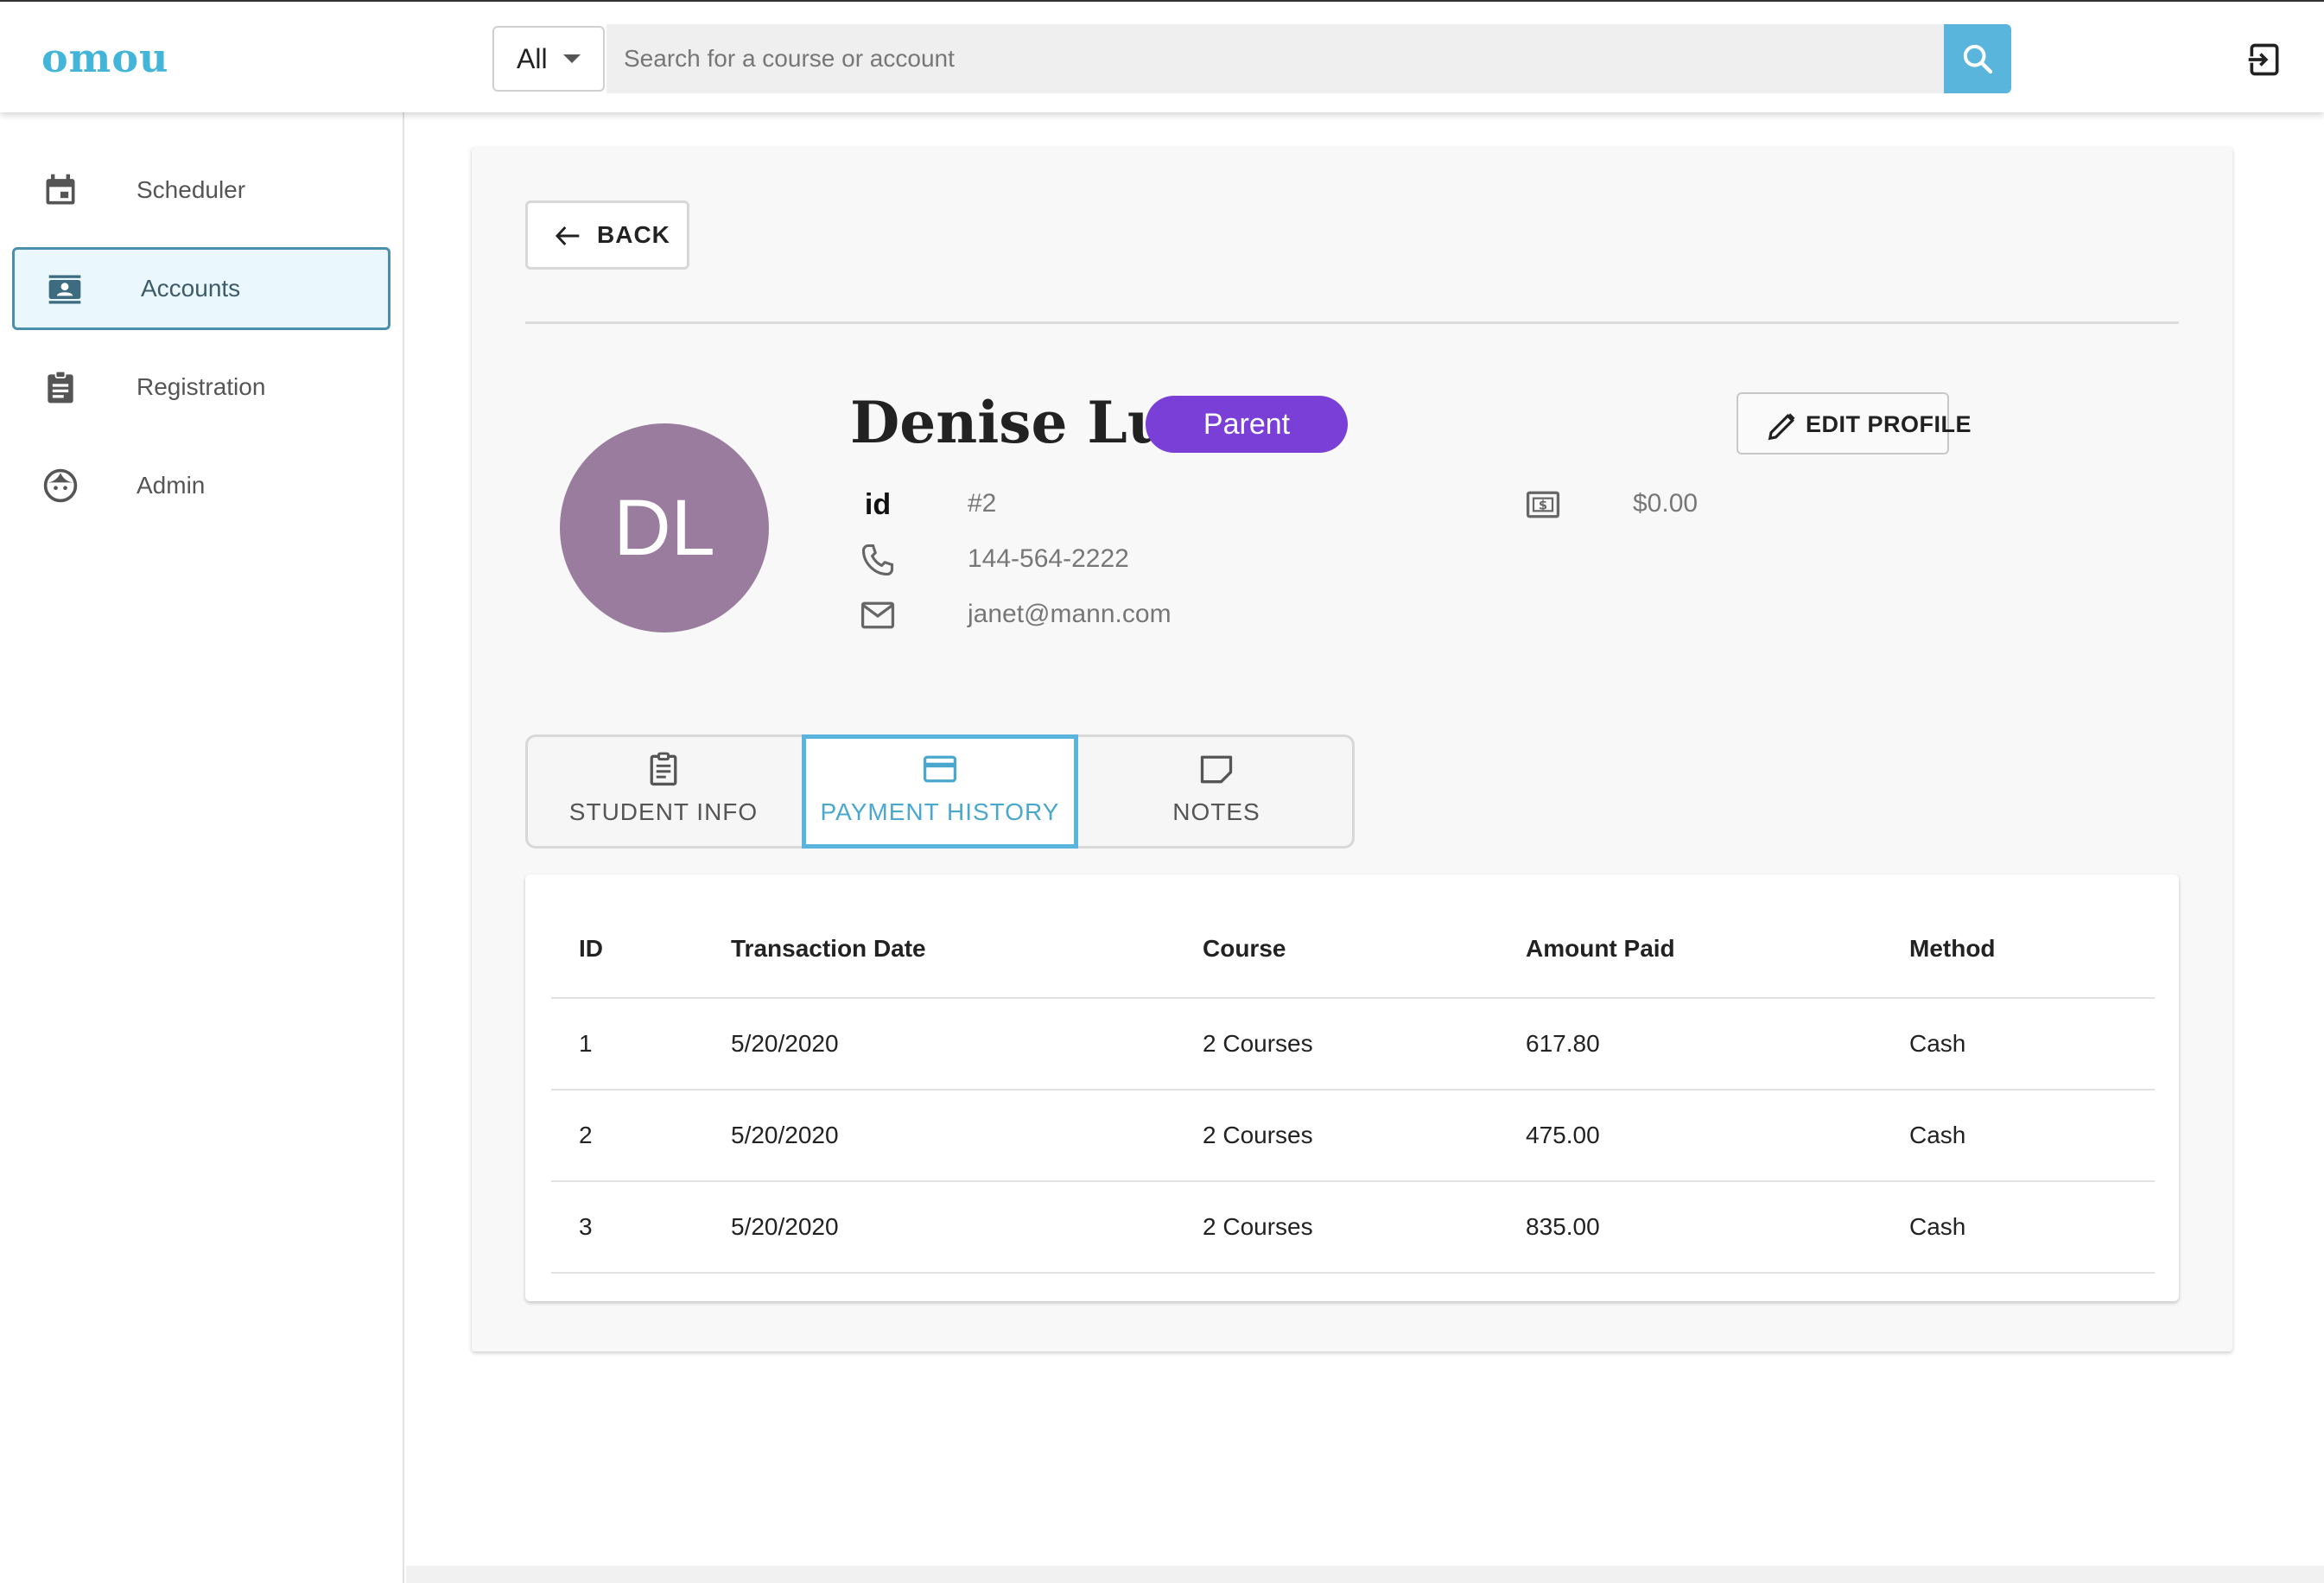  I want to click on logout-icon, so click(2262, 60).